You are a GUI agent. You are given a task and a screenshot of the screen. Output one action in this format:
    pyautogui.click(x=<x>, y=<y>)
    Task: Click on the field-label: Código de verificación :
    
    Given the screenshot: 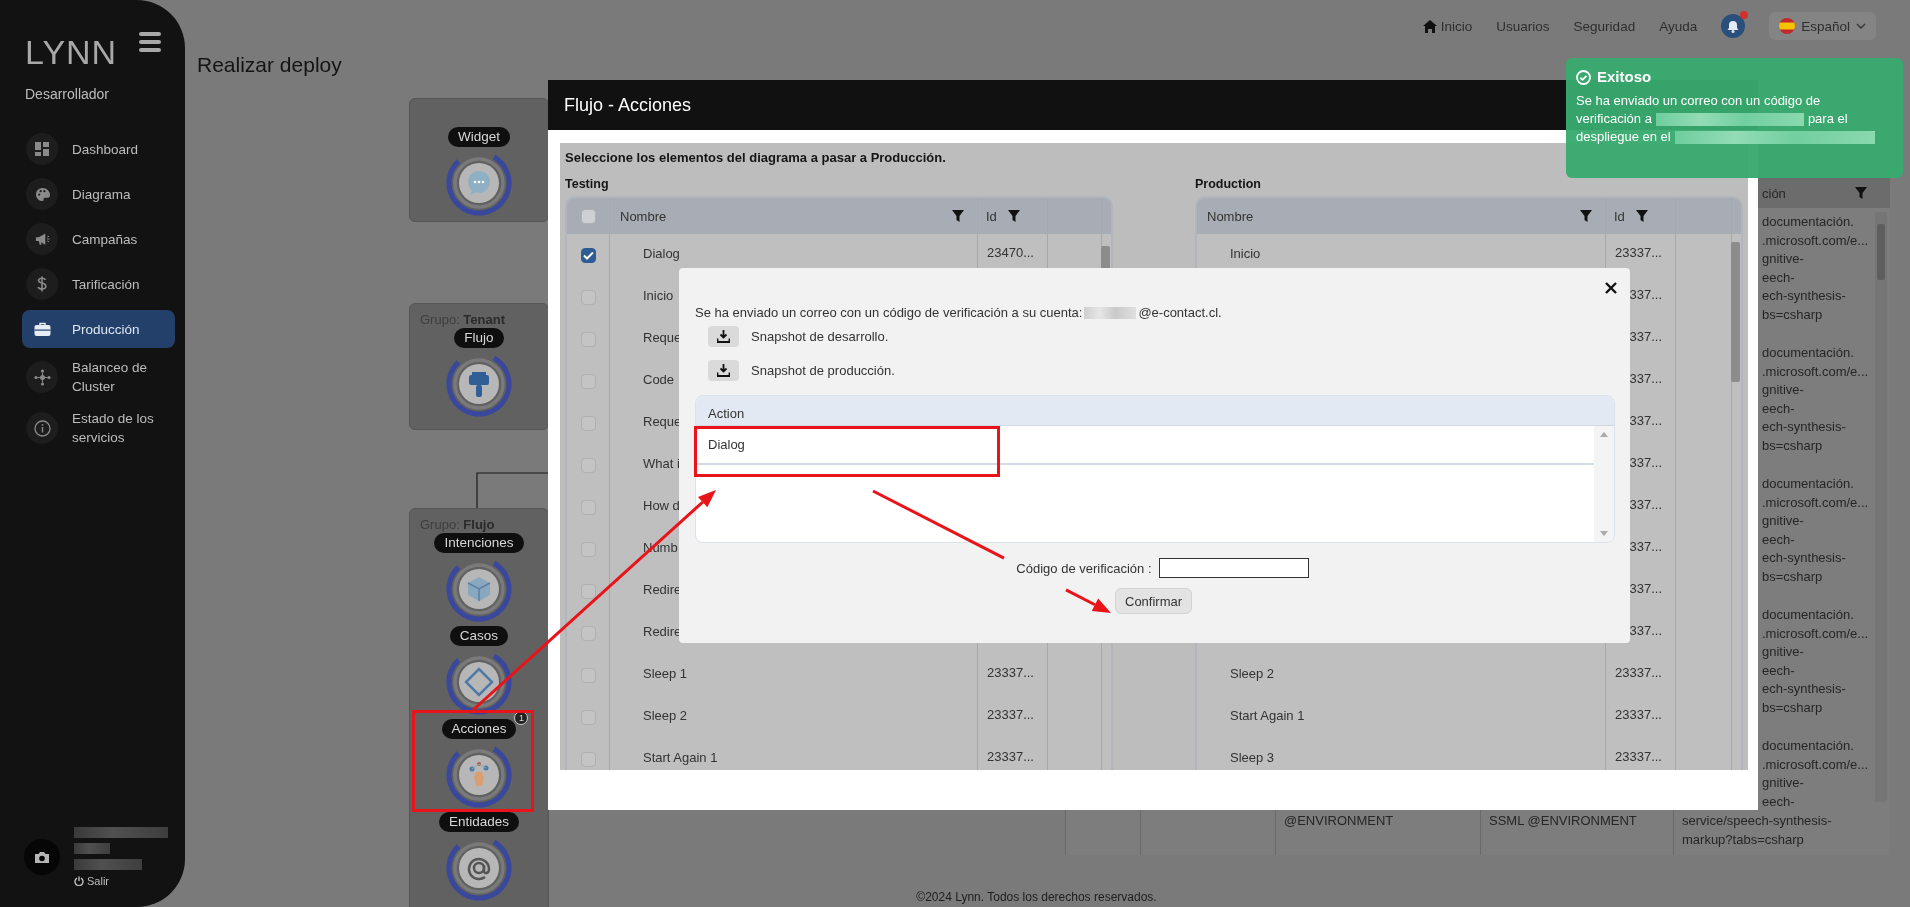 What is the action you would take?
    pyautogui.click(x=1084, y=568)
    